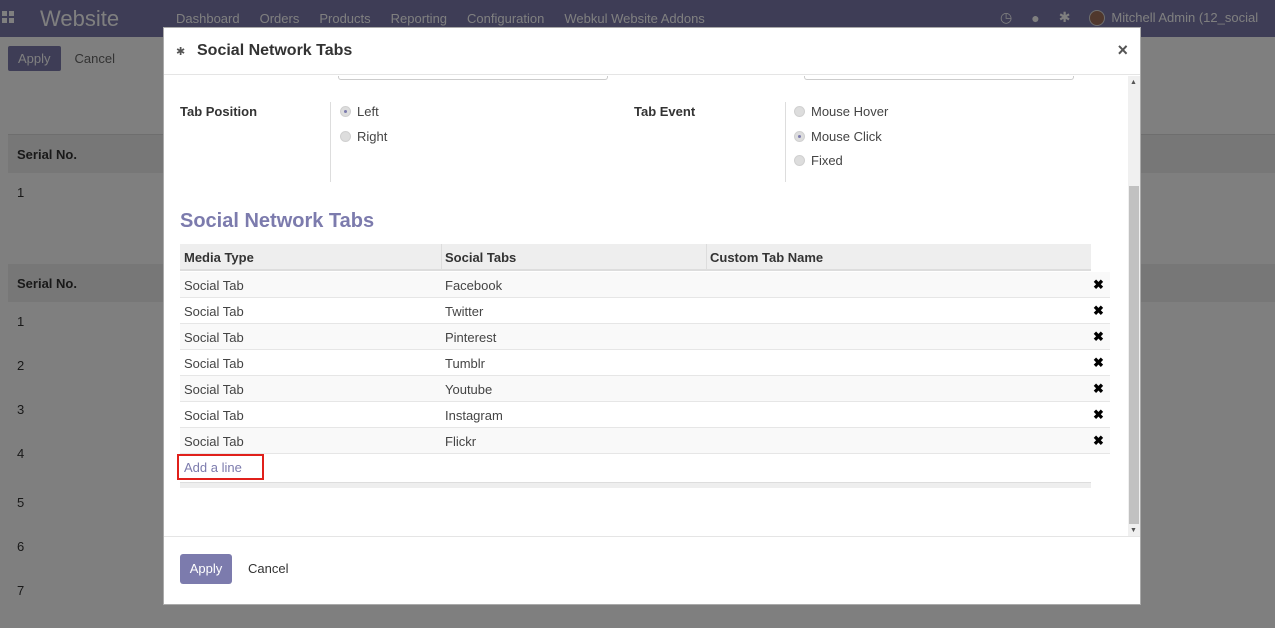  I want to click on tab-position-left-option: Left, so click(359, 111).